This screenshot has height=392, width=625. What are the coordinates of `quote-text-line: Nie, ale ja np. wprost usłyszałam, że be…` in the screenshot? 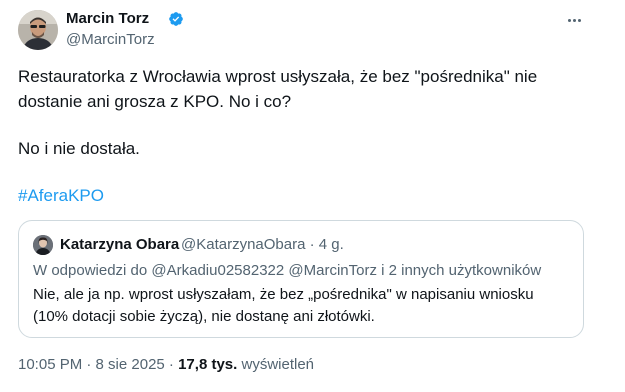 It's located at (283, 294).